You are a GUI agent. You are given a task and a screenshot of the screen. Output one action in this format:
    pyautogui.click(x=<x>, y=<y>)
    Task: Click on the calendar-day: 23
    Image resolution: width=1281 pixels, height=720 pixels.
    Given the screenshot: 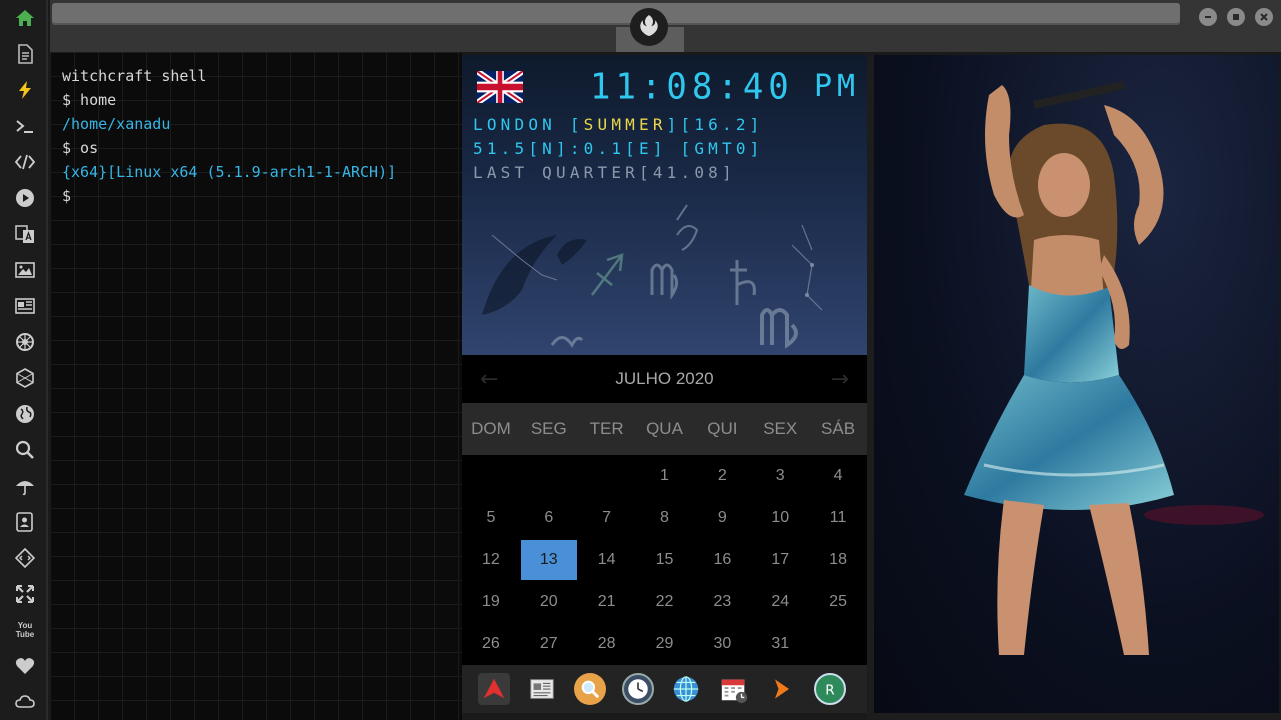 What is the action you would take?
    pyautogui.click(x=722, y=602)
    